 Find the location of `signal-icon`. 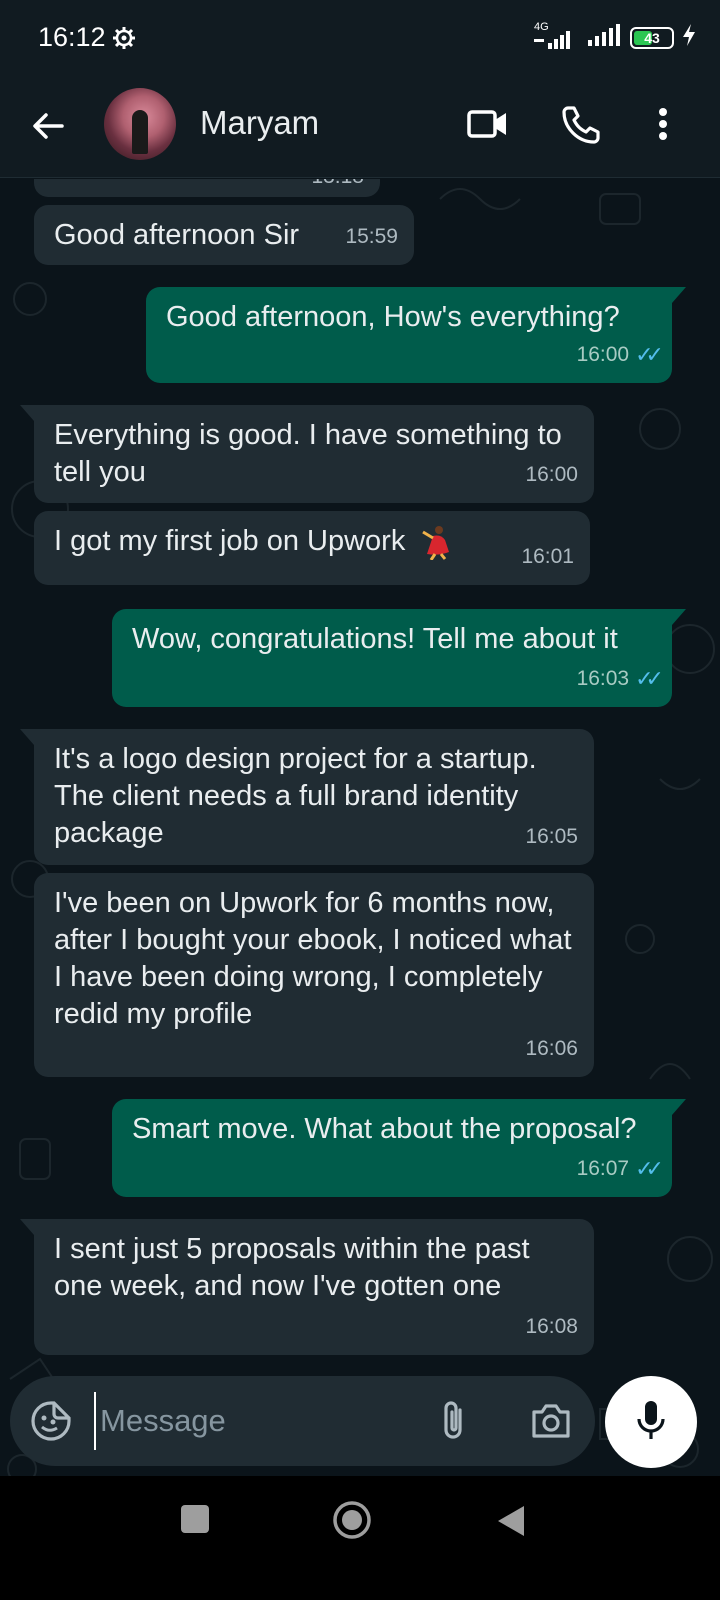

signal-icon is located at coordinates (604, 37).